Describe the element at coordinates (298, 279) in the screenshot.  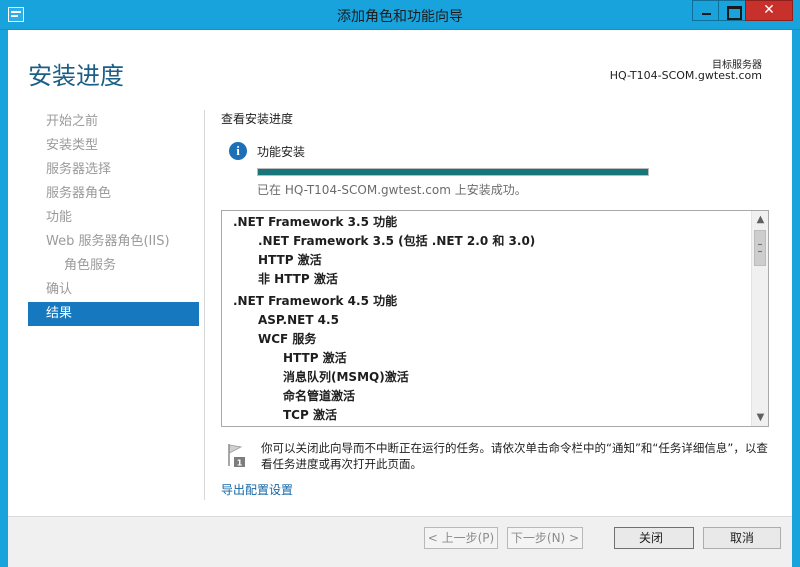
I see `list-item: 非 HTTP 激活` at that location.